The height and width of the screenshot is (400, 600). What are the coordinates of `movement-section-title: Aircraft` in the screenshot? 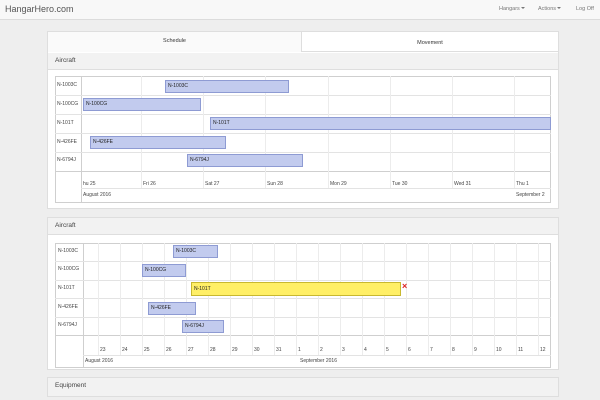 It's located at (65, 225).